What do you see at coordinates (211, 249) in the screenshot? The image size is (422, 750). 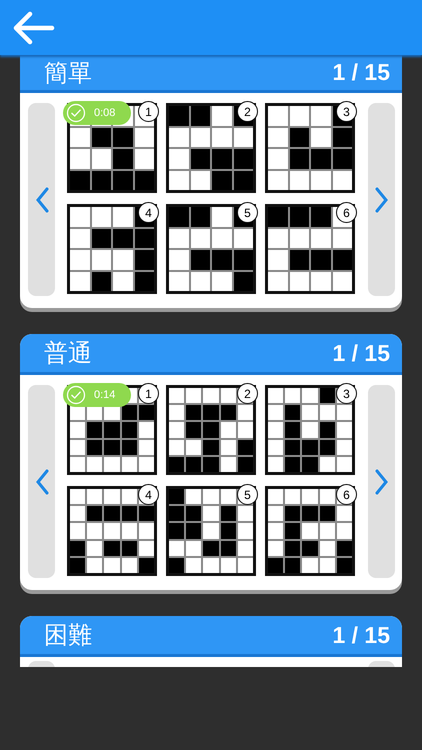 I see `puzzle-thumbnail: 5` at bounding box center [211, 249].